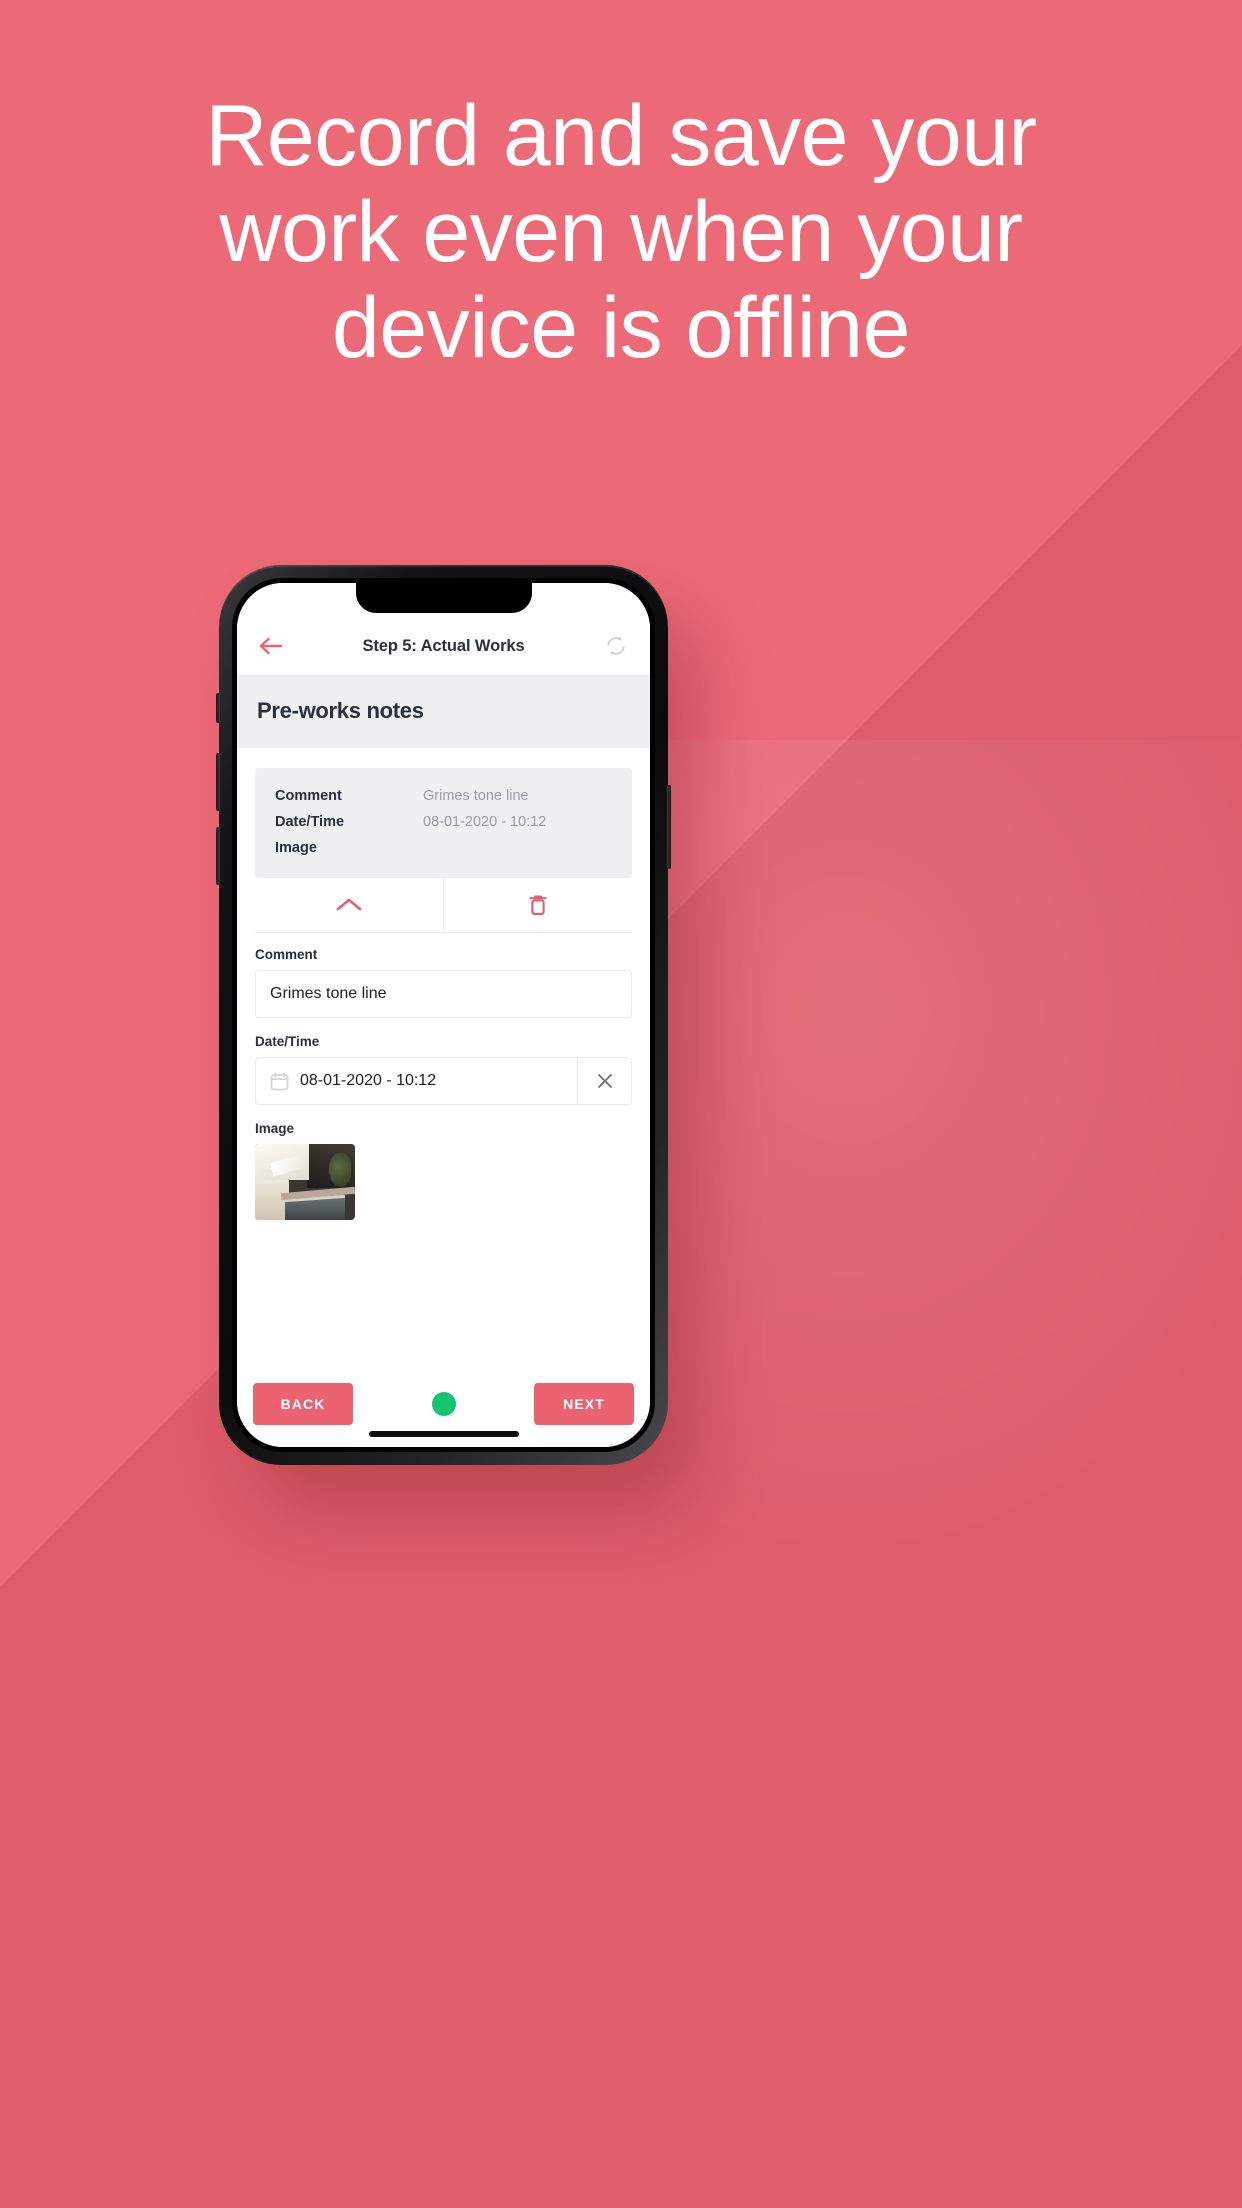  What do you see at coordinates (621, 328) in the screenshot?
I see `headline-line-3: device is offline` at bounding box center [621, 328].